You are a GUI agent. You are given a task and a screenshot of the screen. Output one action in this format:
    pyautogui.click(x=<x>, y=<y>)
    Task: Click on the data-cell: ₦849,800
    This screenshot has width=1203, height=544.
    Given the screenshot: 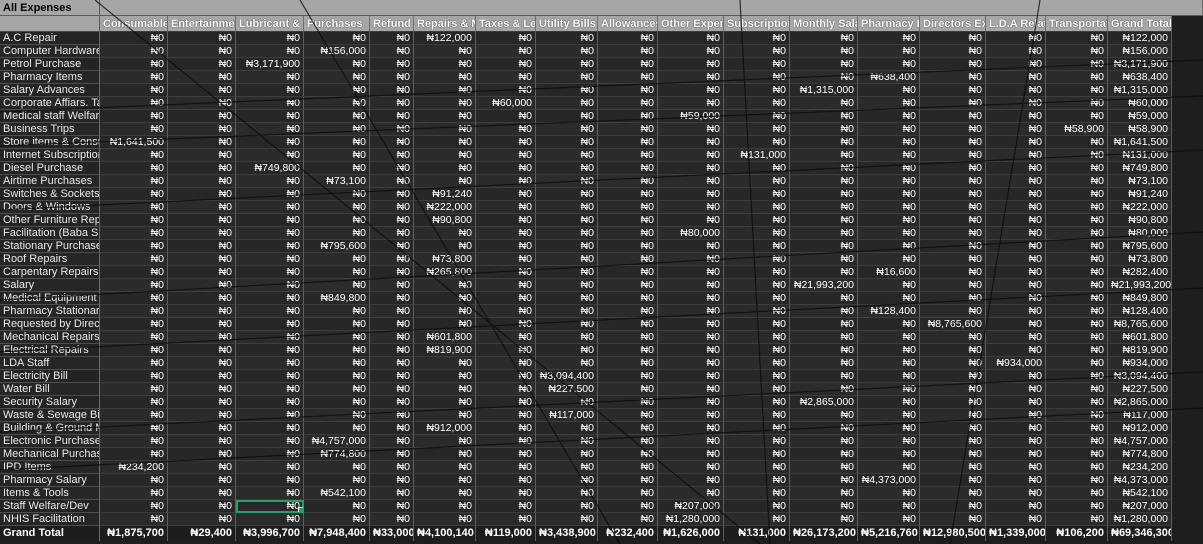 What is the action you would take?
    pyautogui.click(x=337, y=298)
    